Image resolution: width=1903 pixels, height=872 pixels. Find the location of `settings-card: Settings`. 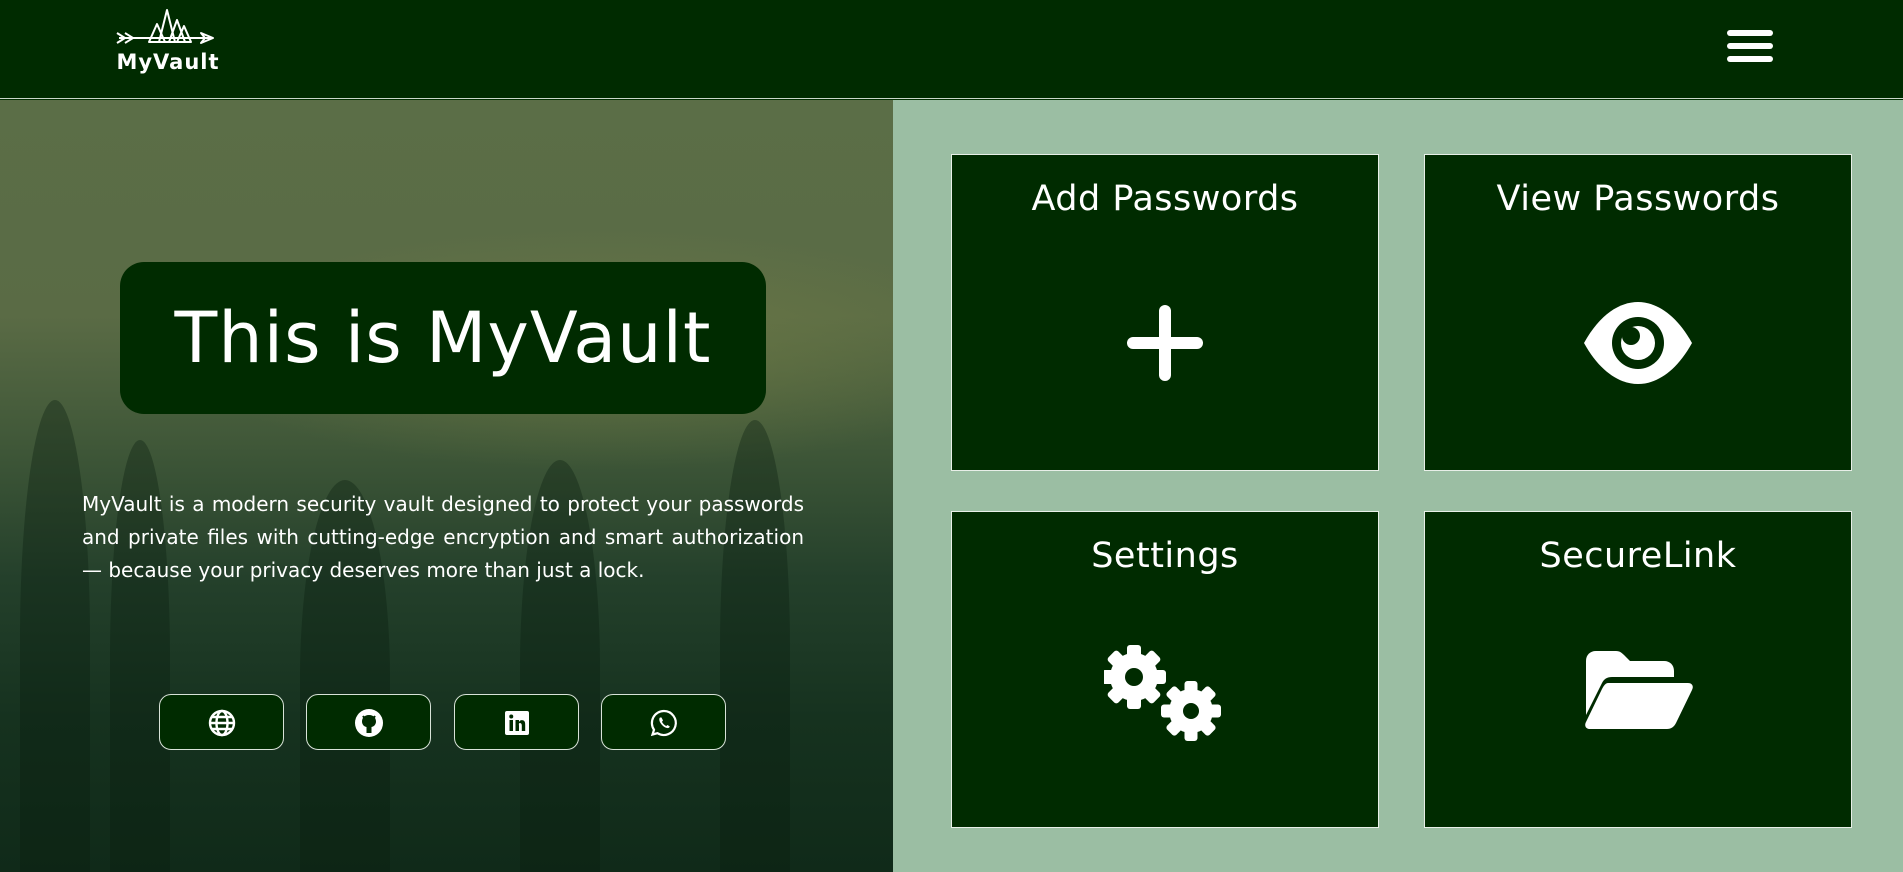

settings-card: Settings is located at coordinates (1165, 669).